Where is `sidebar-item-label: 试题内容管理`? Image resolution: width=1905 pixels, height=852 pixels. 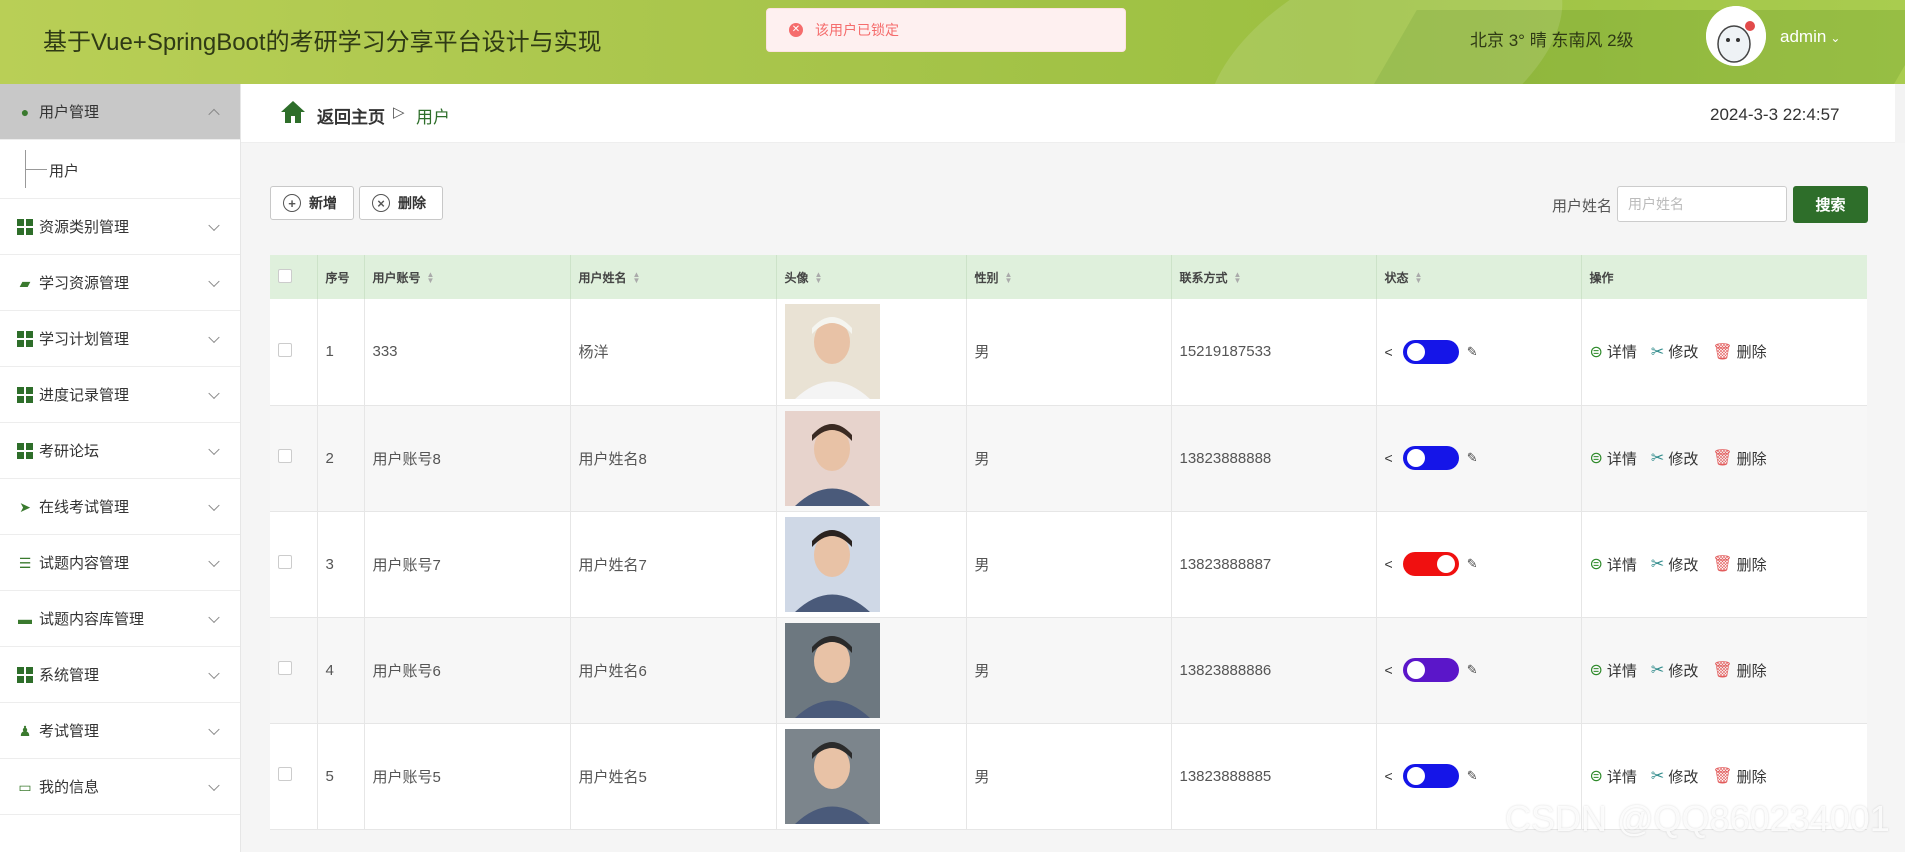 sidebar-item-label: 试题内容管理 is located at coordinates (84, 563).